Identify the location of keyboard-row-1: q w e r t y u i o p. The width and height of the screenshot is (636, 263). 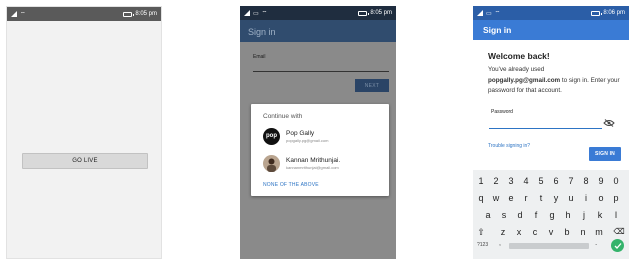
(551, 199).